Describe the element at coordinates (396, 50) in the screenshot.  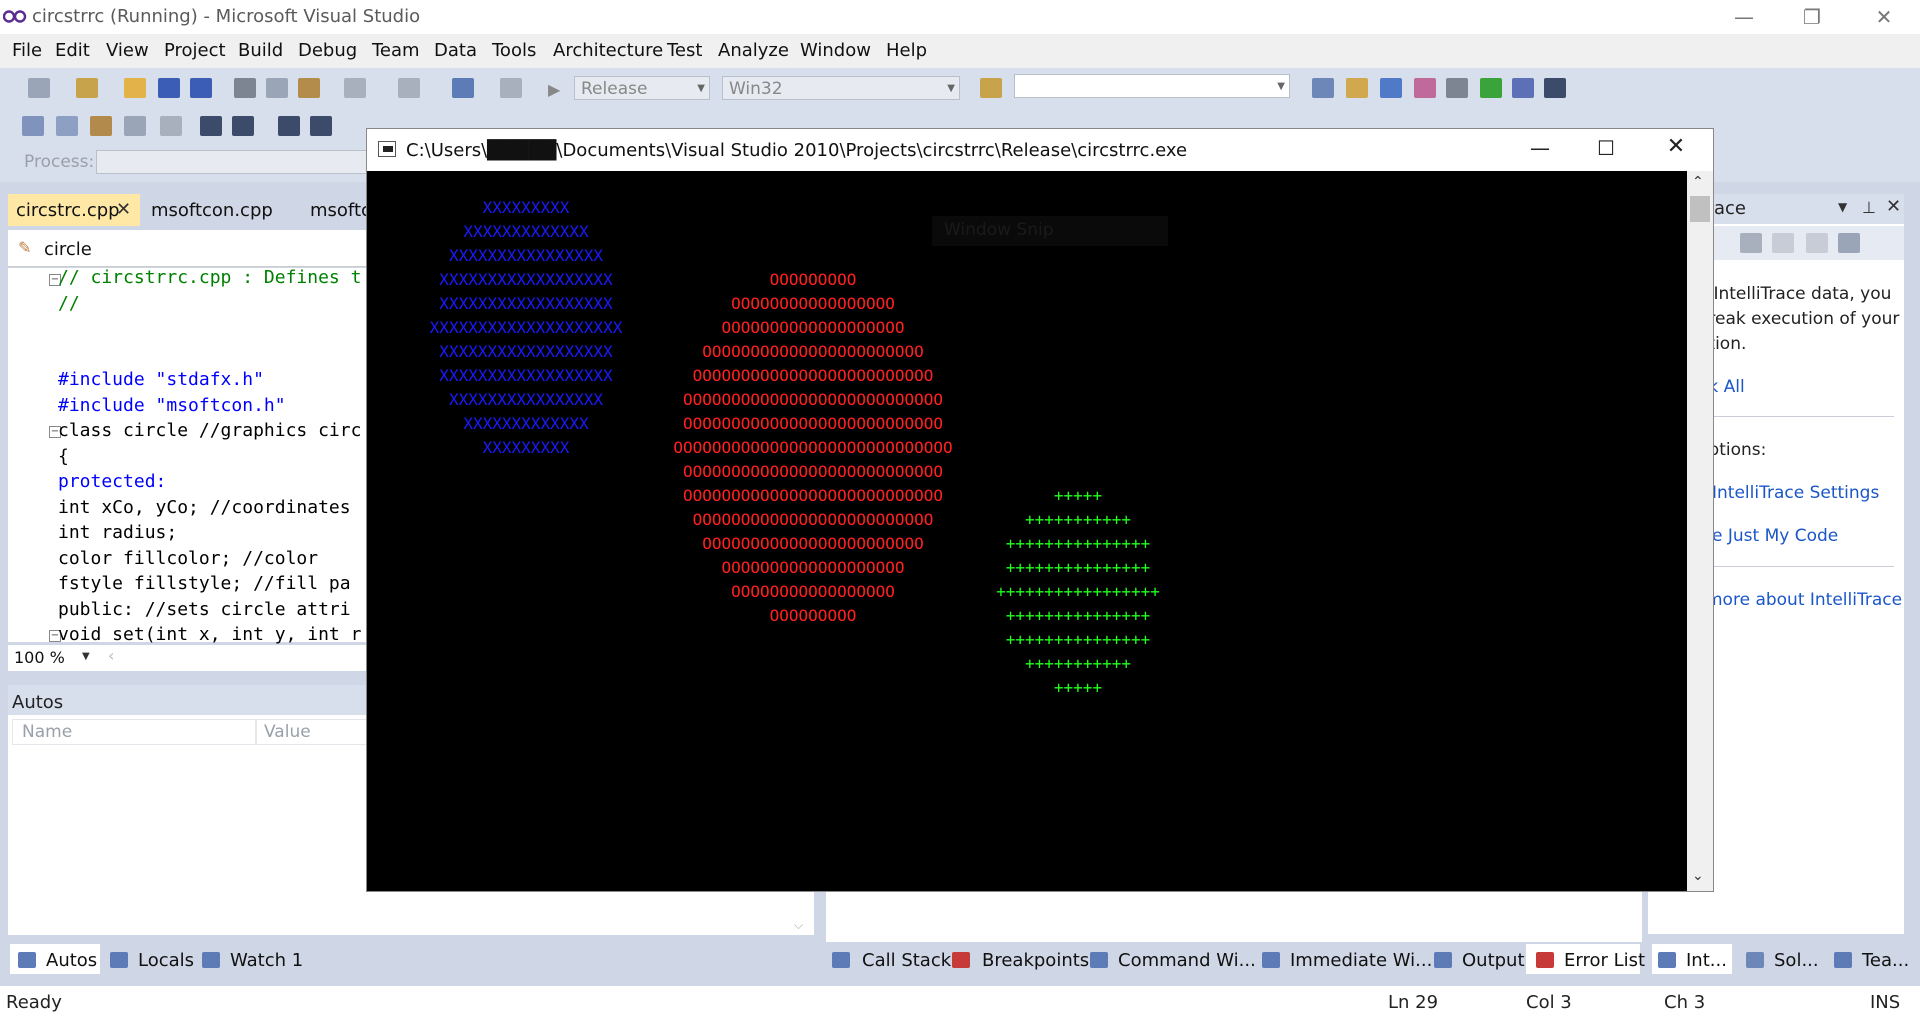
I see `menu-team: Team` at that location.